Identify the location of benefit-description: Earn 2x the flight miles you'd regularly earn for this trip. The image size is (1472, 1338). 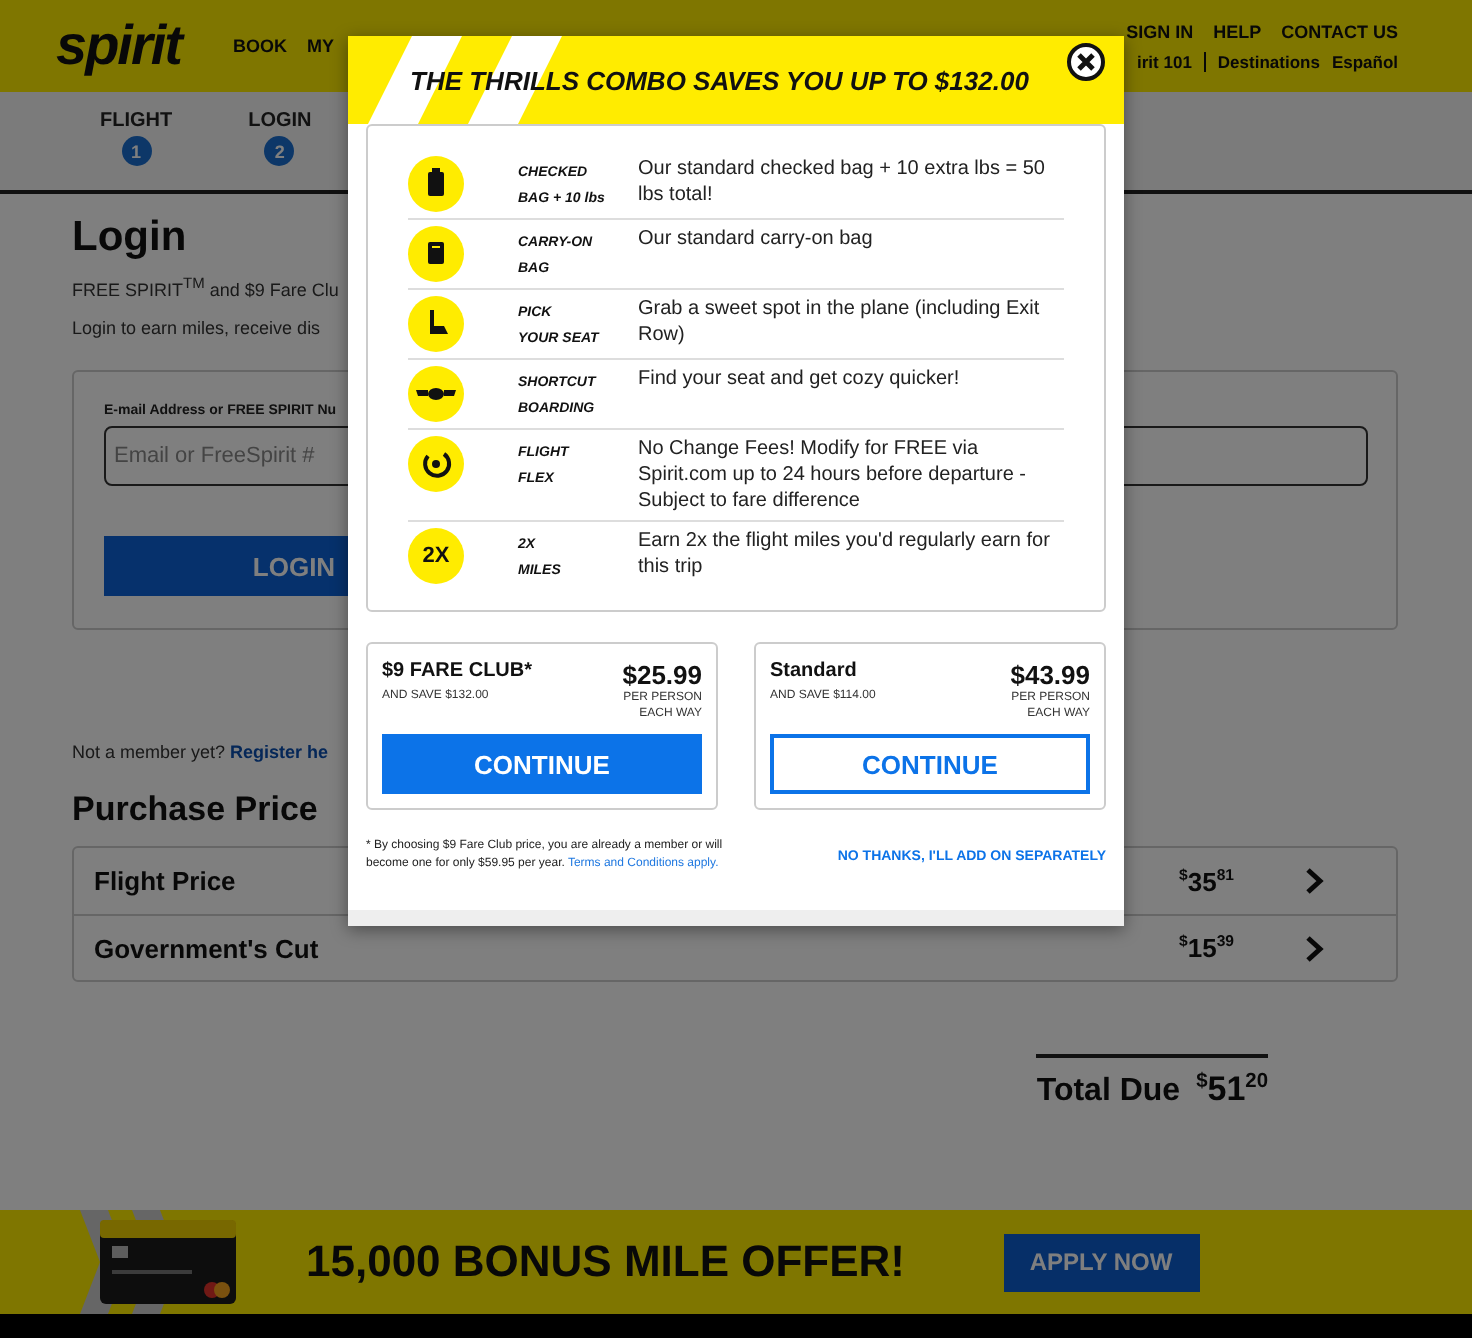
(845, 555).